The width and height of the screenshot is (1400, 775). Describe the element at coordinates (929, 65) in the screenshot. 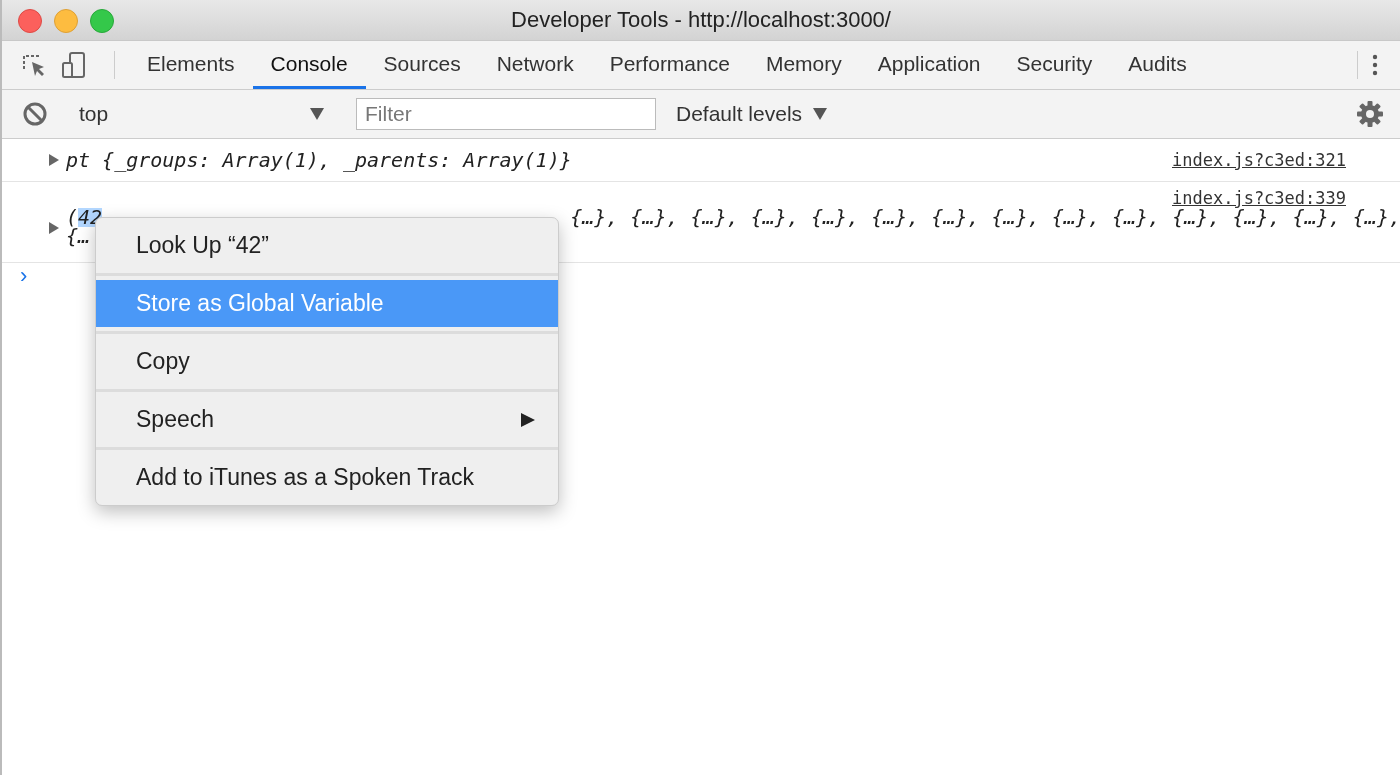

I see `tab: Application` at that location.